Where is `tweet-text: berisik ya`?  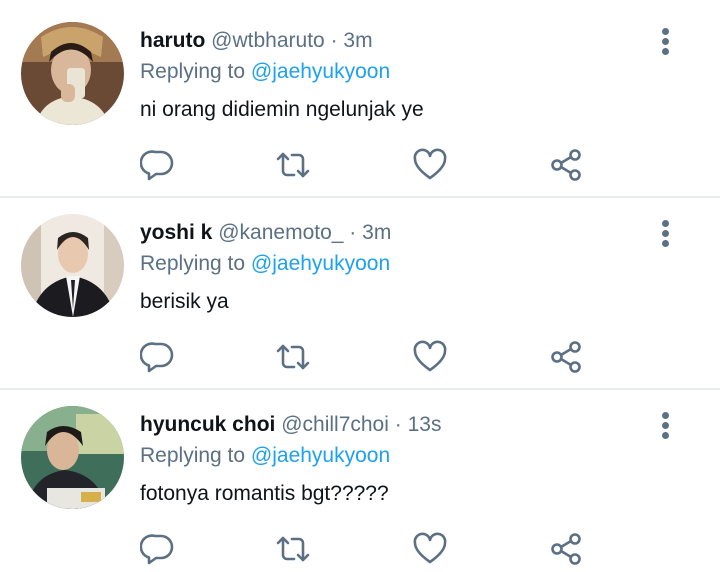 tweet-text: berisik ya is located at coordinates (184, 301).